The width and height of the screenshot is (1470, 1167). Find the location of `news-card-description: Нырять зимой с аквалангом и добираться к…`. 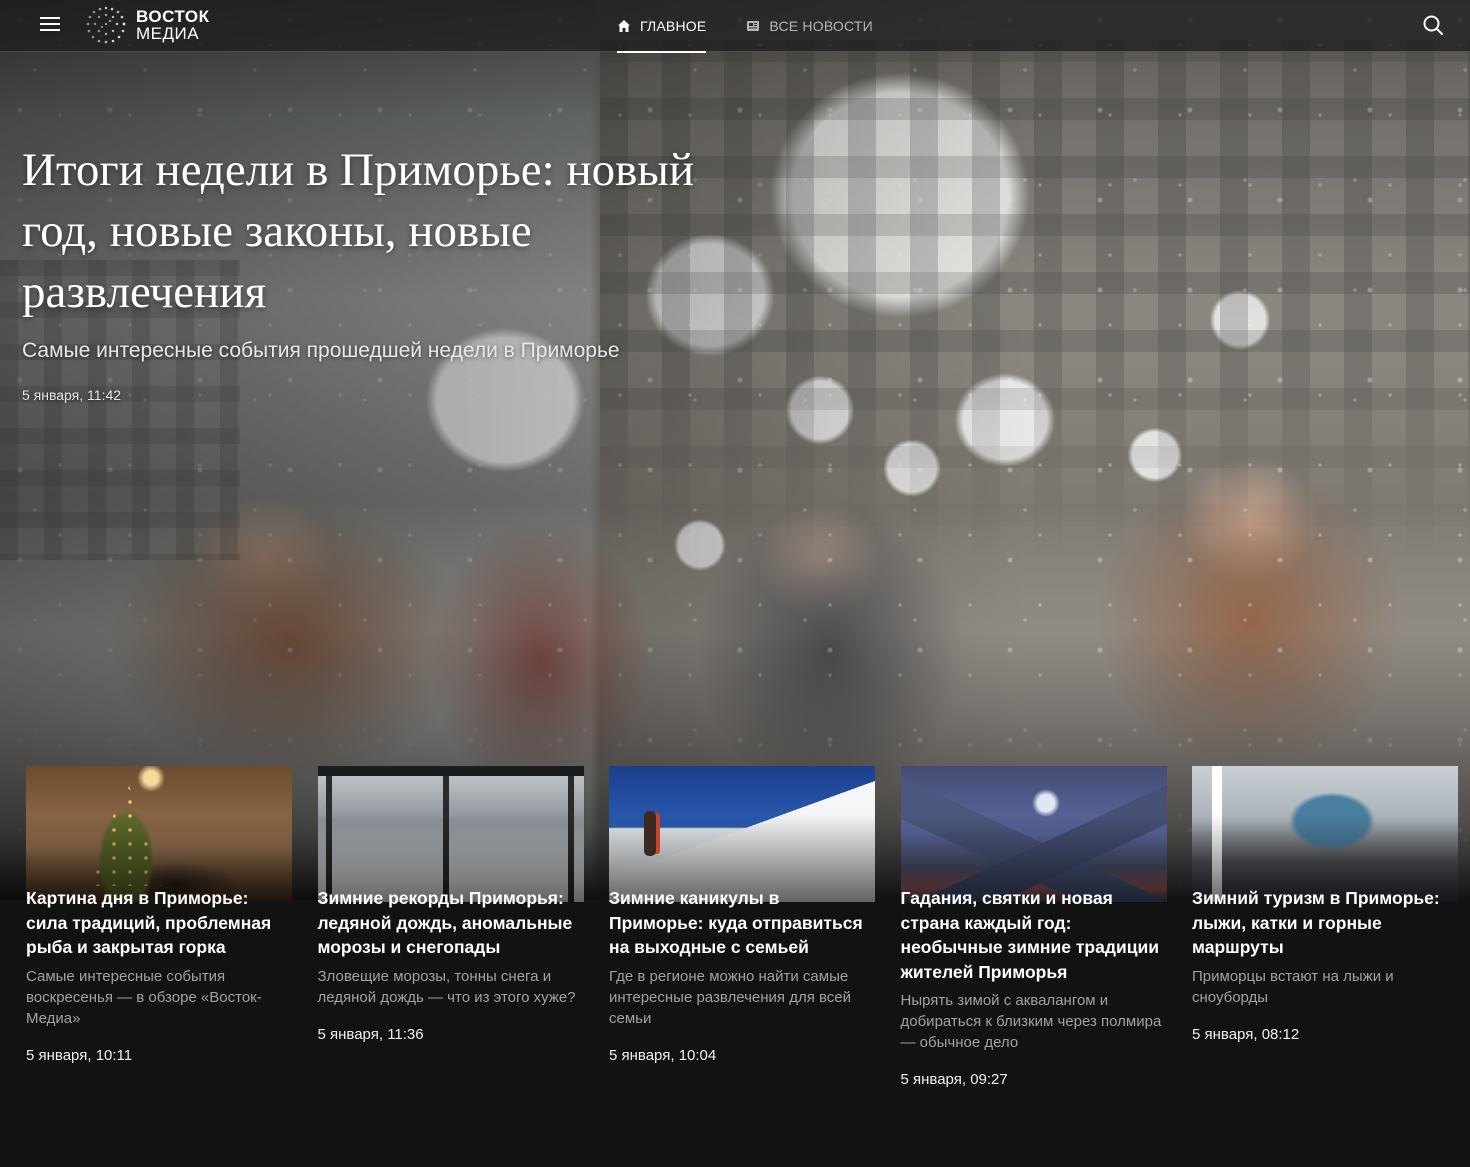

news-card-description: Нырять зимой с аквалангом и добираться к… is located at coordinates (1031, 1021).